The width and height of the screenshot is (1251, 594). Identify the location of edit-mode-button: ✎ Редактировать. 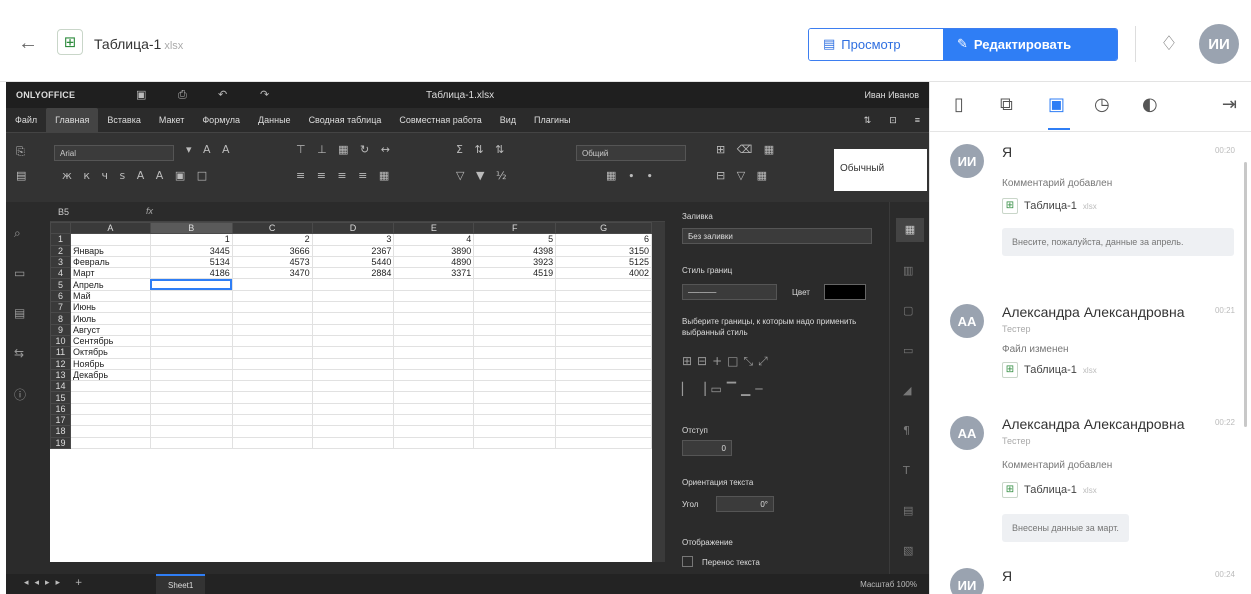
(1030, 44).